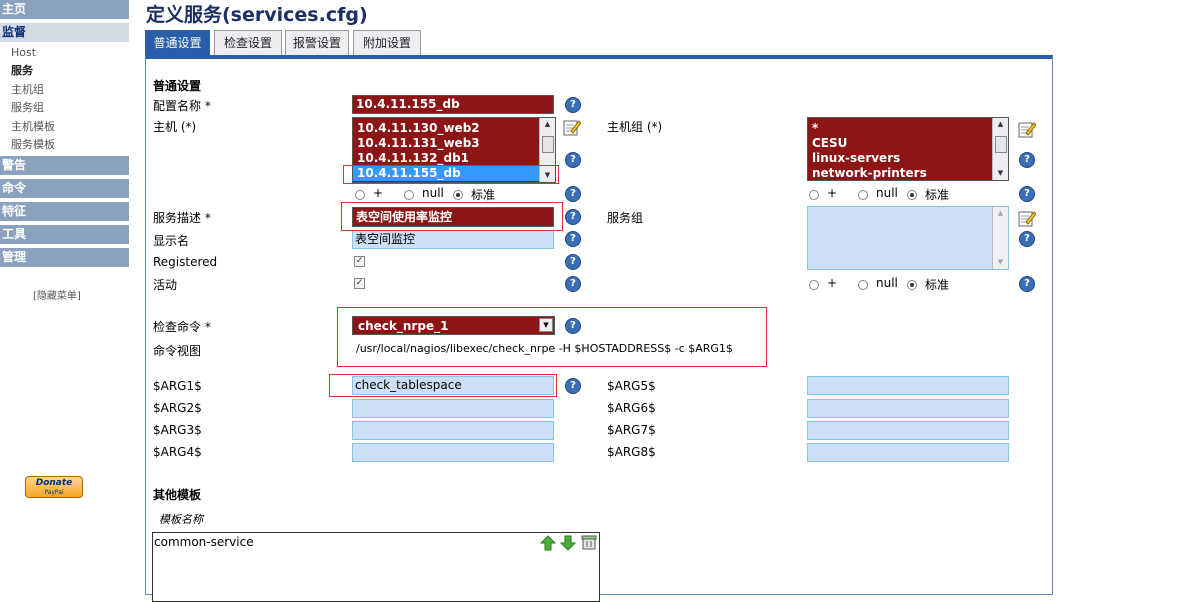  I want to click on display-name-input: 表空间监控, so click(453, 239).